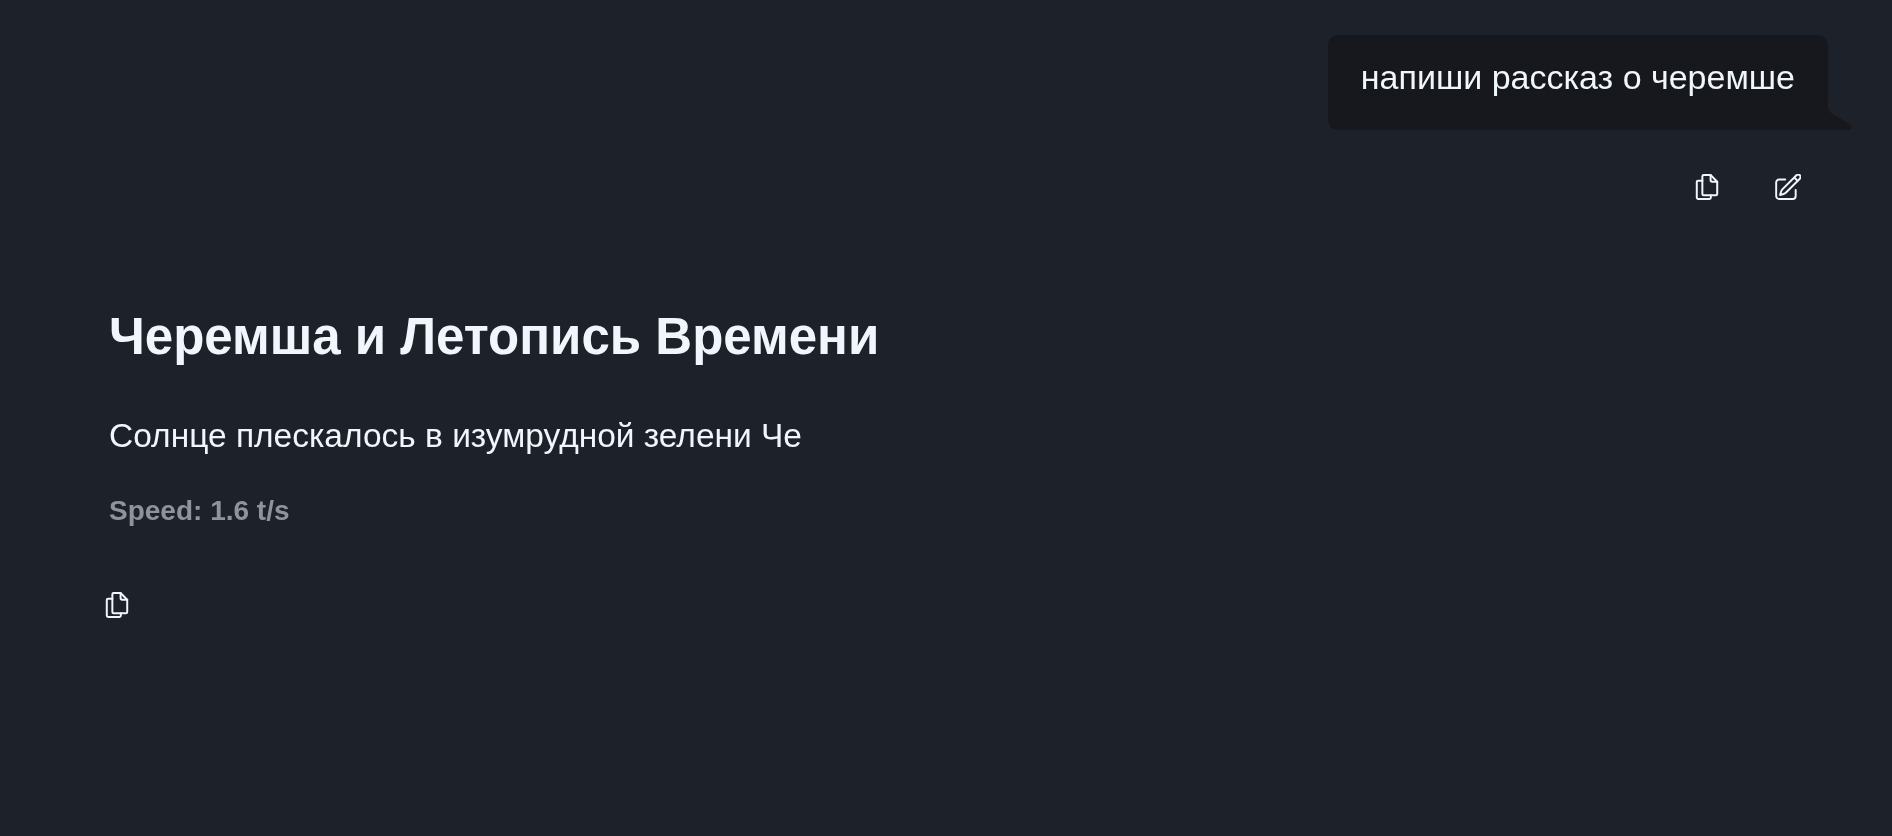 Image resolution: width=1892 pixels, height=836 pixels. I want to click on story-paragraph: Солнце плескалось в изумрудной зелени Че, so click(455, 436).